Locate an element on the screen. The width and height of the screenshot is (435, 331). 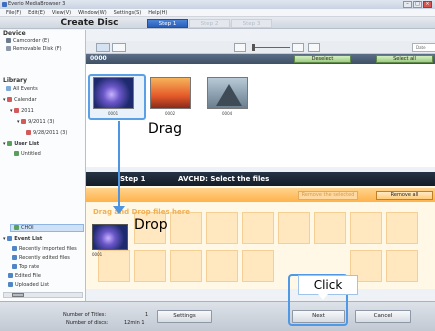
menu-file: File(F) is located at coordinates (13, 12).